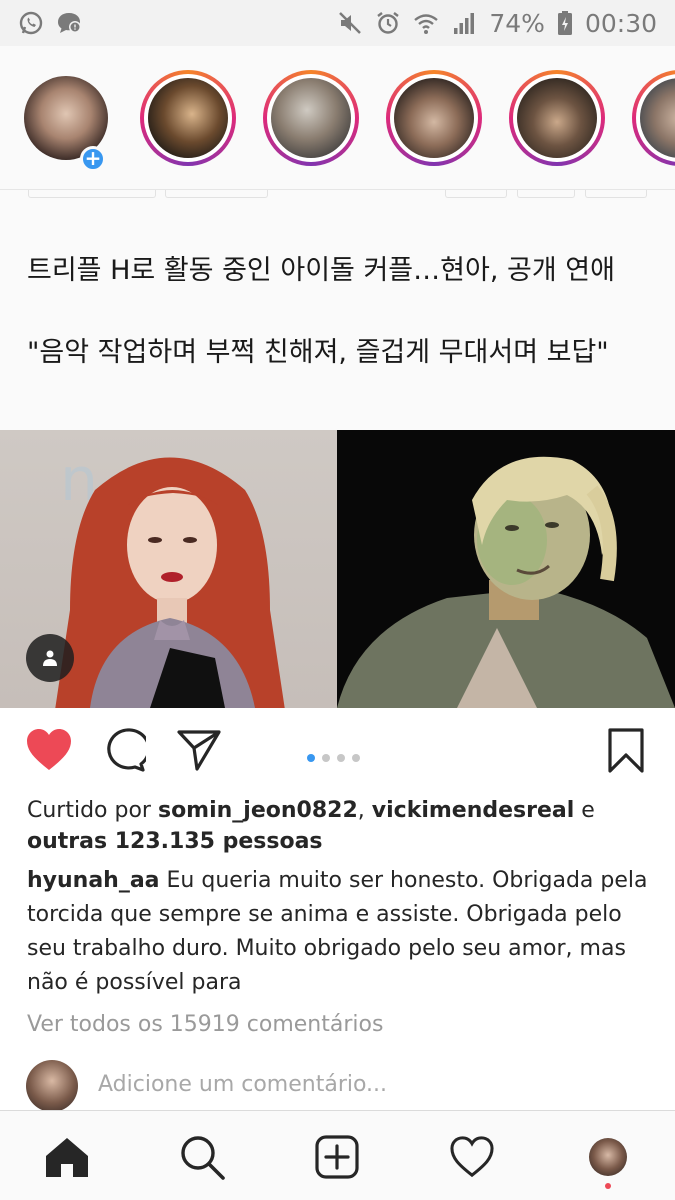  What do you see at coordinates (620, 23) in the screenshot?
I see `clock: 00:30` at bounding box center [620, 23].